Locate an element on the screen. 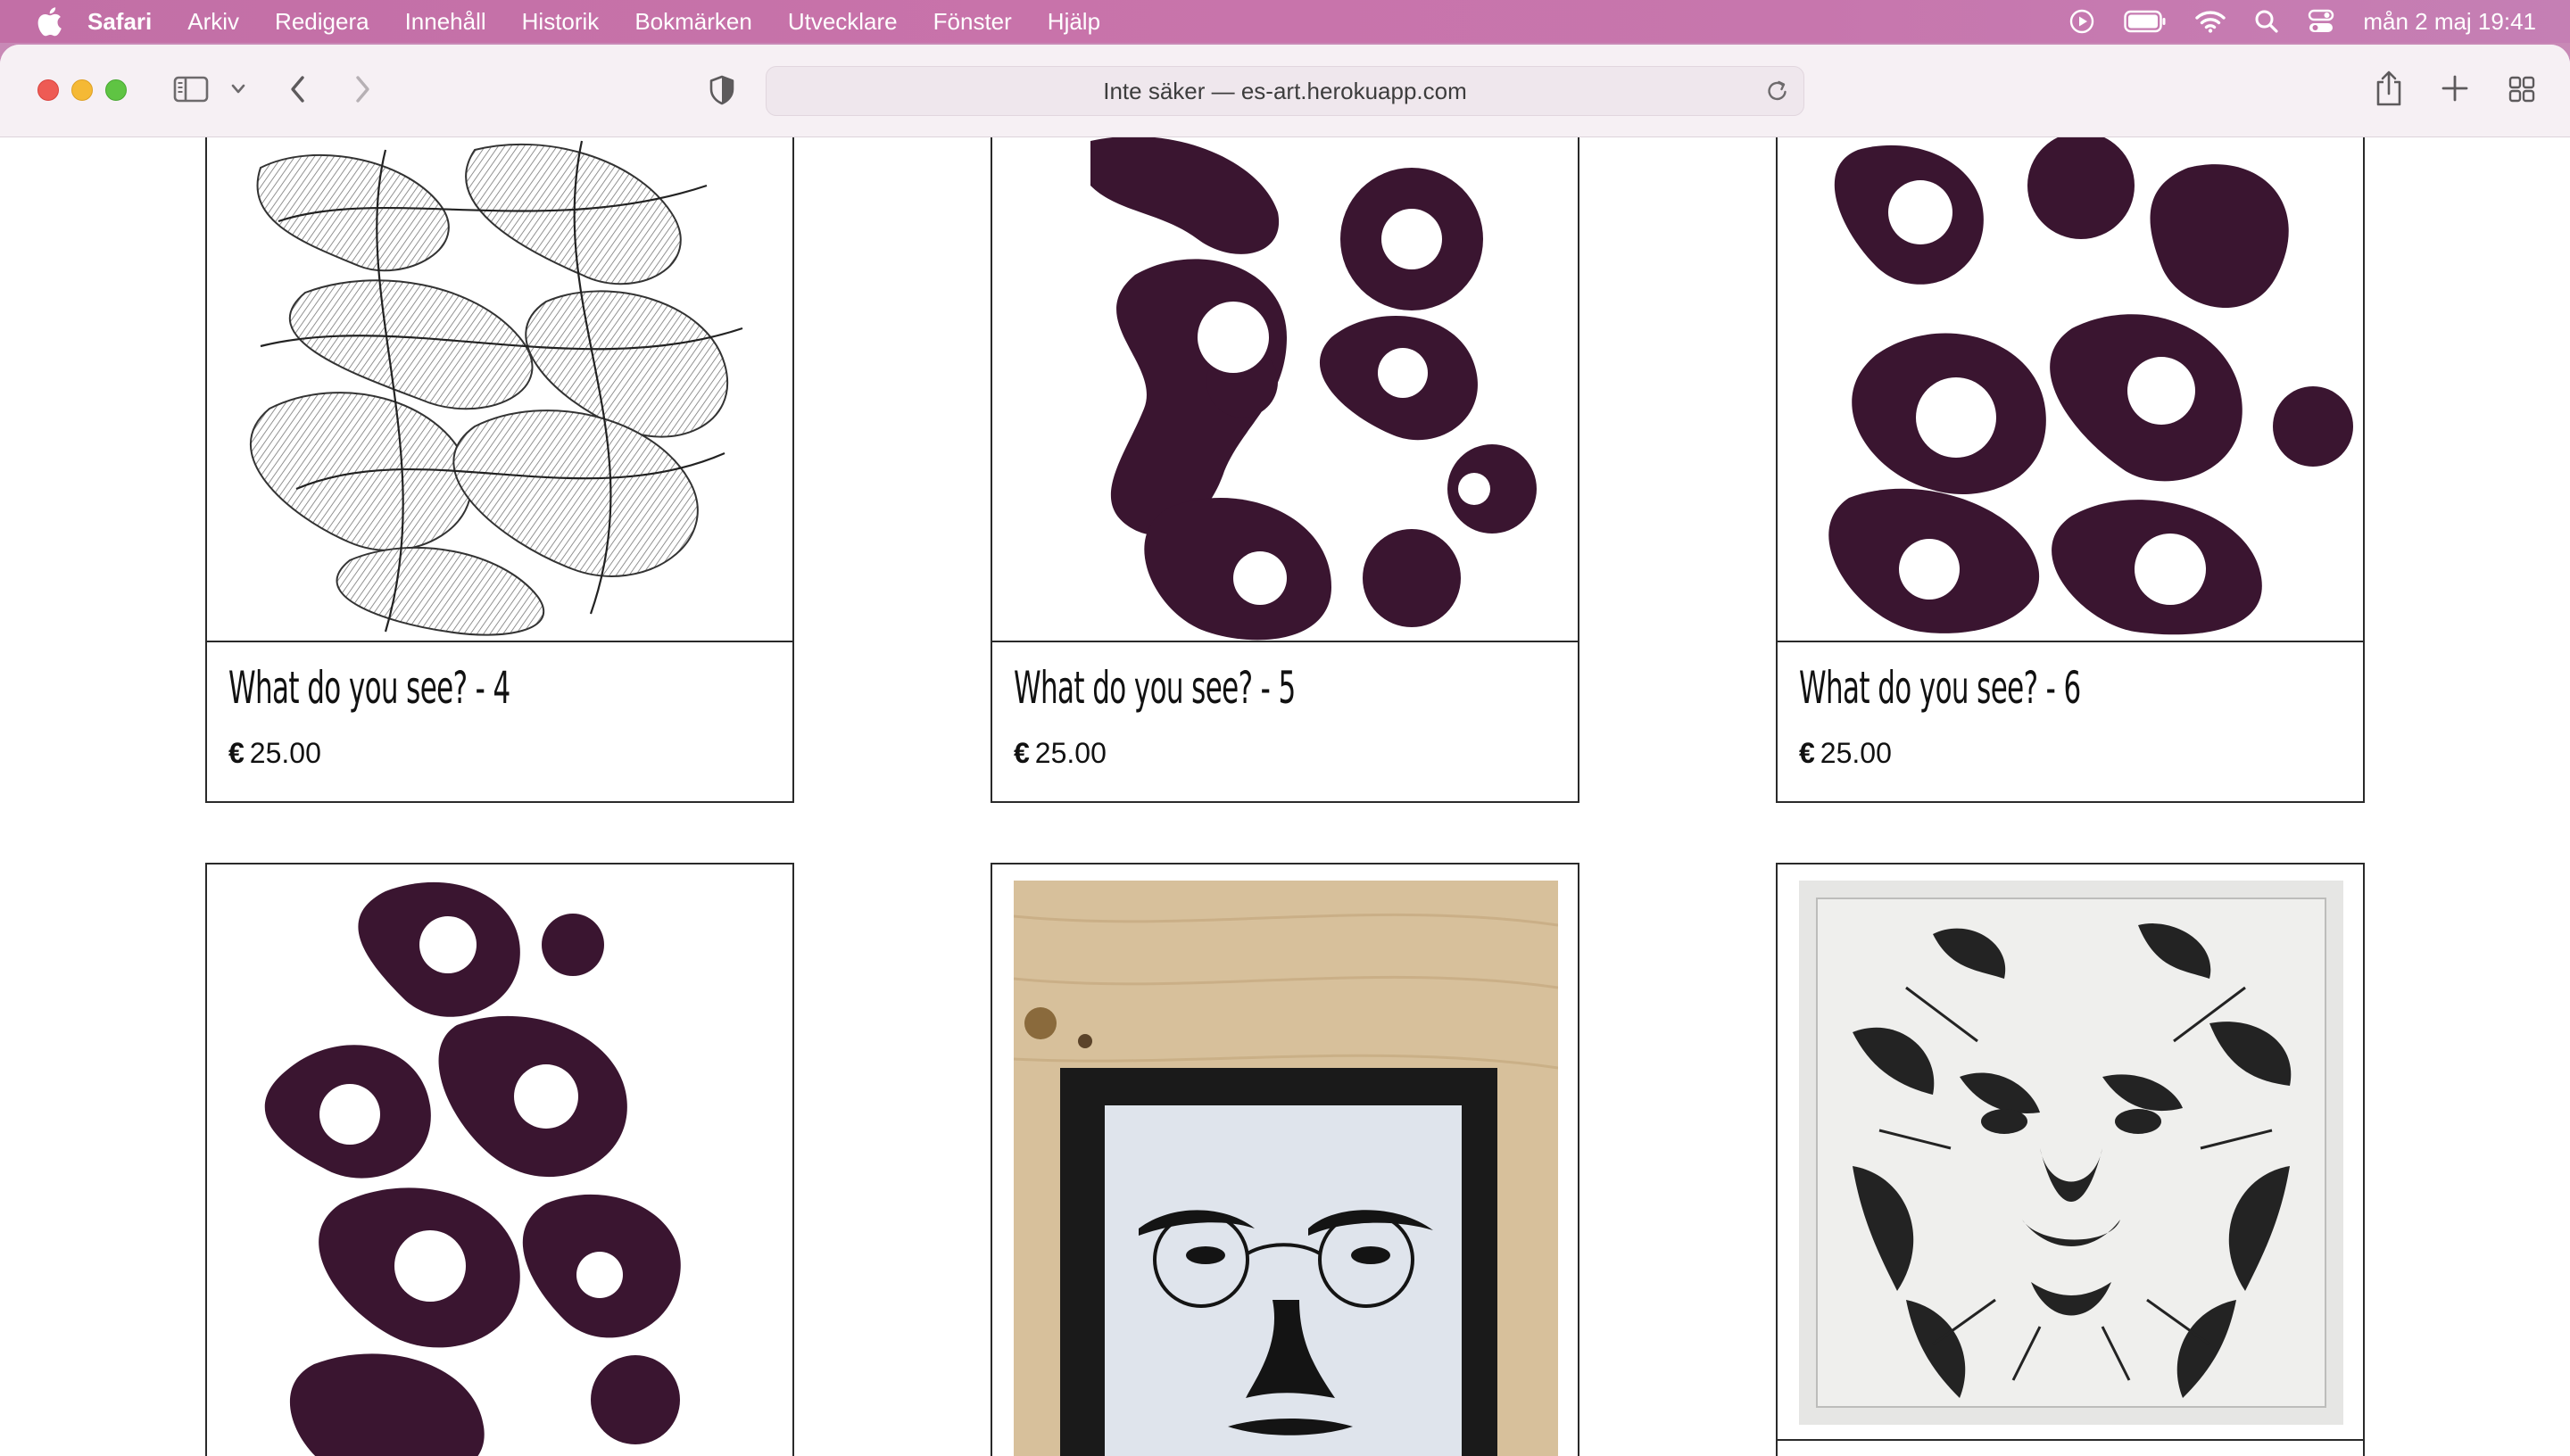  menu-bokmarken: Bokmärken is located at coordinates (693, 22).